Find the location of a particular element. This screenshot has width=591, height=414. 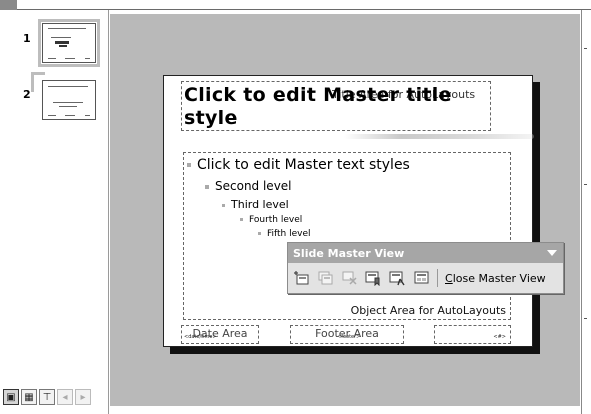

date-placeholder: <date/time> Date Area is located at coordinates (220, 334).